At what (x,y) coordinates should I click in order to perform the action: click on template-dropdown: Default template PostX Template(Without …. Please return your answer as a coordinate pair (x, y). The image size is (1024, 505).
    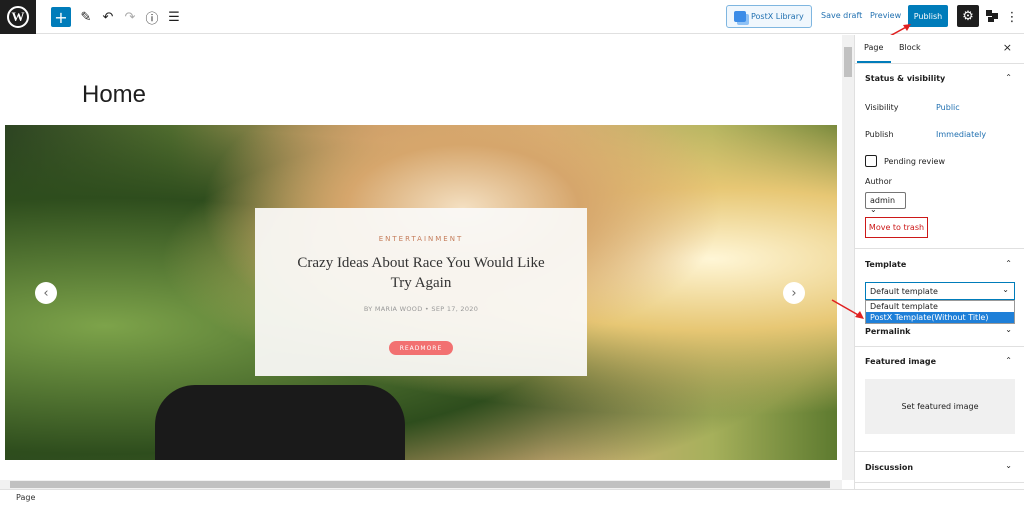
    Looking at the image, I should click on (940, 312).